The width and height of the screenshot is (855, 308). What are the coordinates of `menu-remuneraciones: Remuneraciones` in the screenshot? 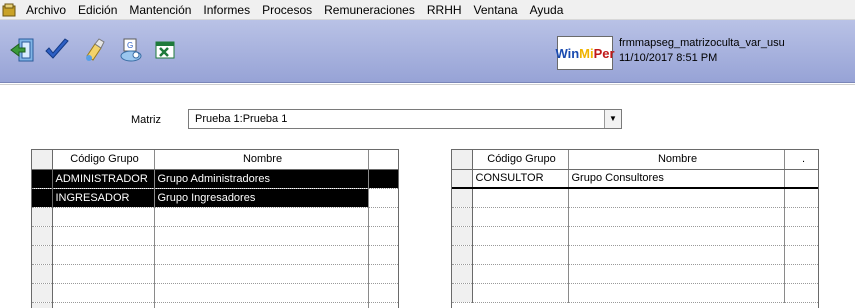 It's located at (369, 10).